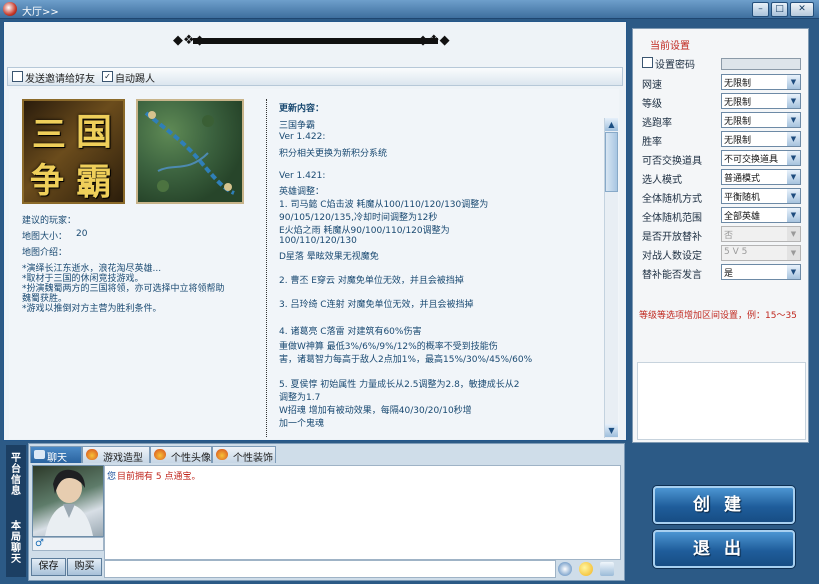 This screenshot has height=584, width=819. I want to click on map-size-value: 20, so click(82, 234).